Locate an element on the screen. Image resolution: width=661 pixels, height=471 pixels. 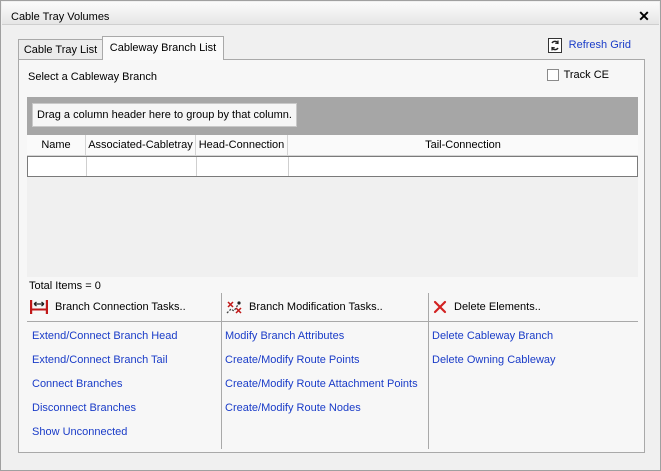
delete-icon is located at coordinates (440, 307).